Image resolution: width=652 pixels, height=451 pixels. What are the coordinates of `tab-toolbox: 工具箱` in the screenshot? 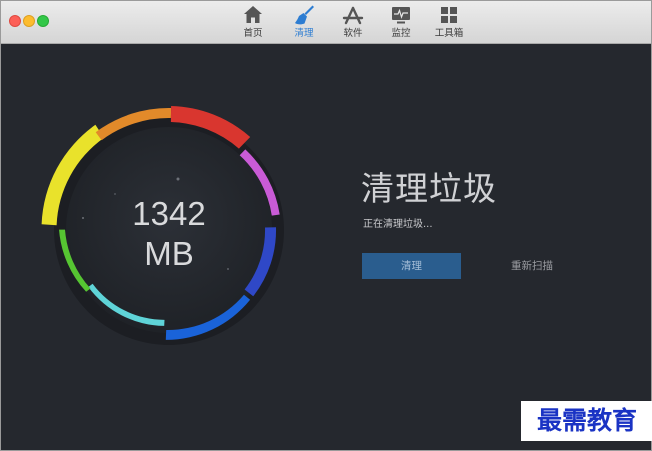 It's located at (449, 23).